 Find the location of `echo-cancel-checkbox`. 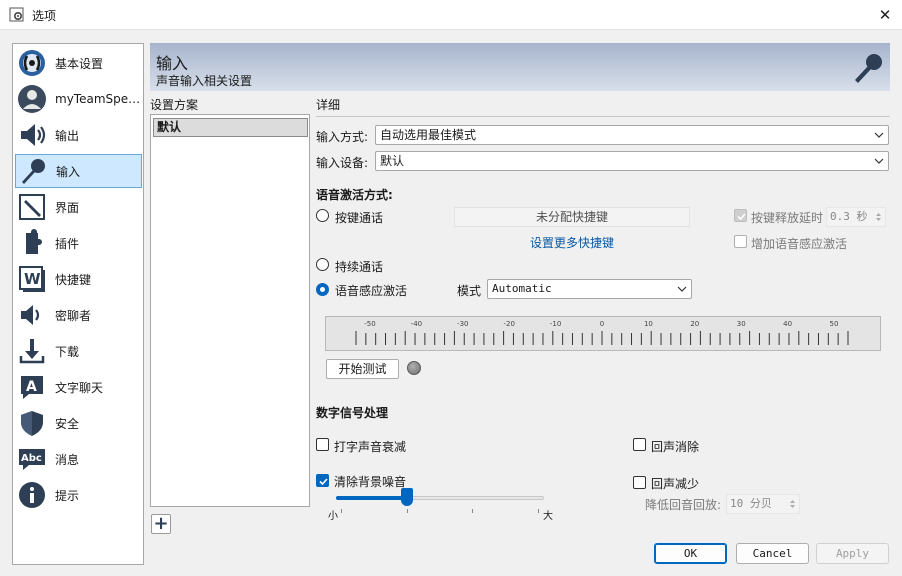

echo-cancel-checkbox is located at coordinates (639, 444).